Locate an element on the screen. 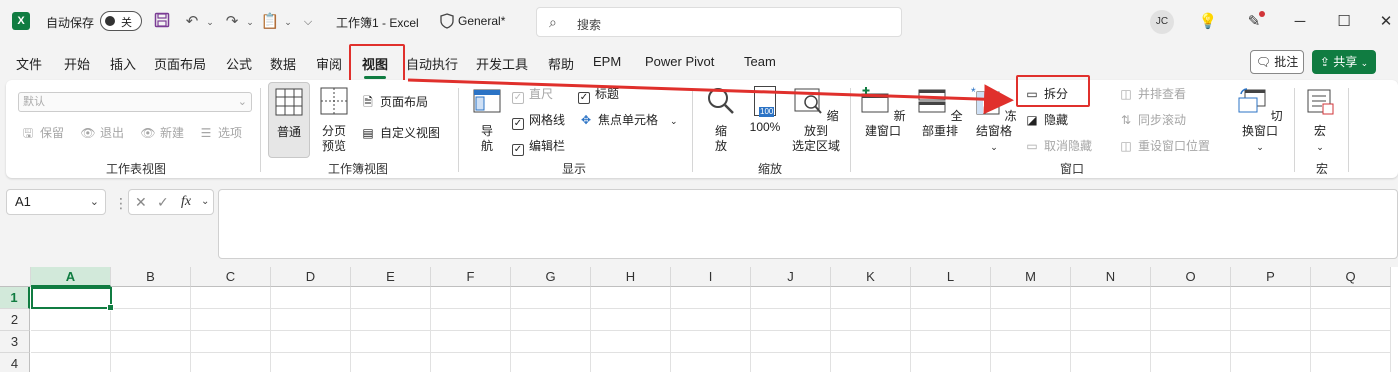 The image size is (1398, 372). page-layout-view-button: 🗎 页面布局 is located at coordinates (394, 102).